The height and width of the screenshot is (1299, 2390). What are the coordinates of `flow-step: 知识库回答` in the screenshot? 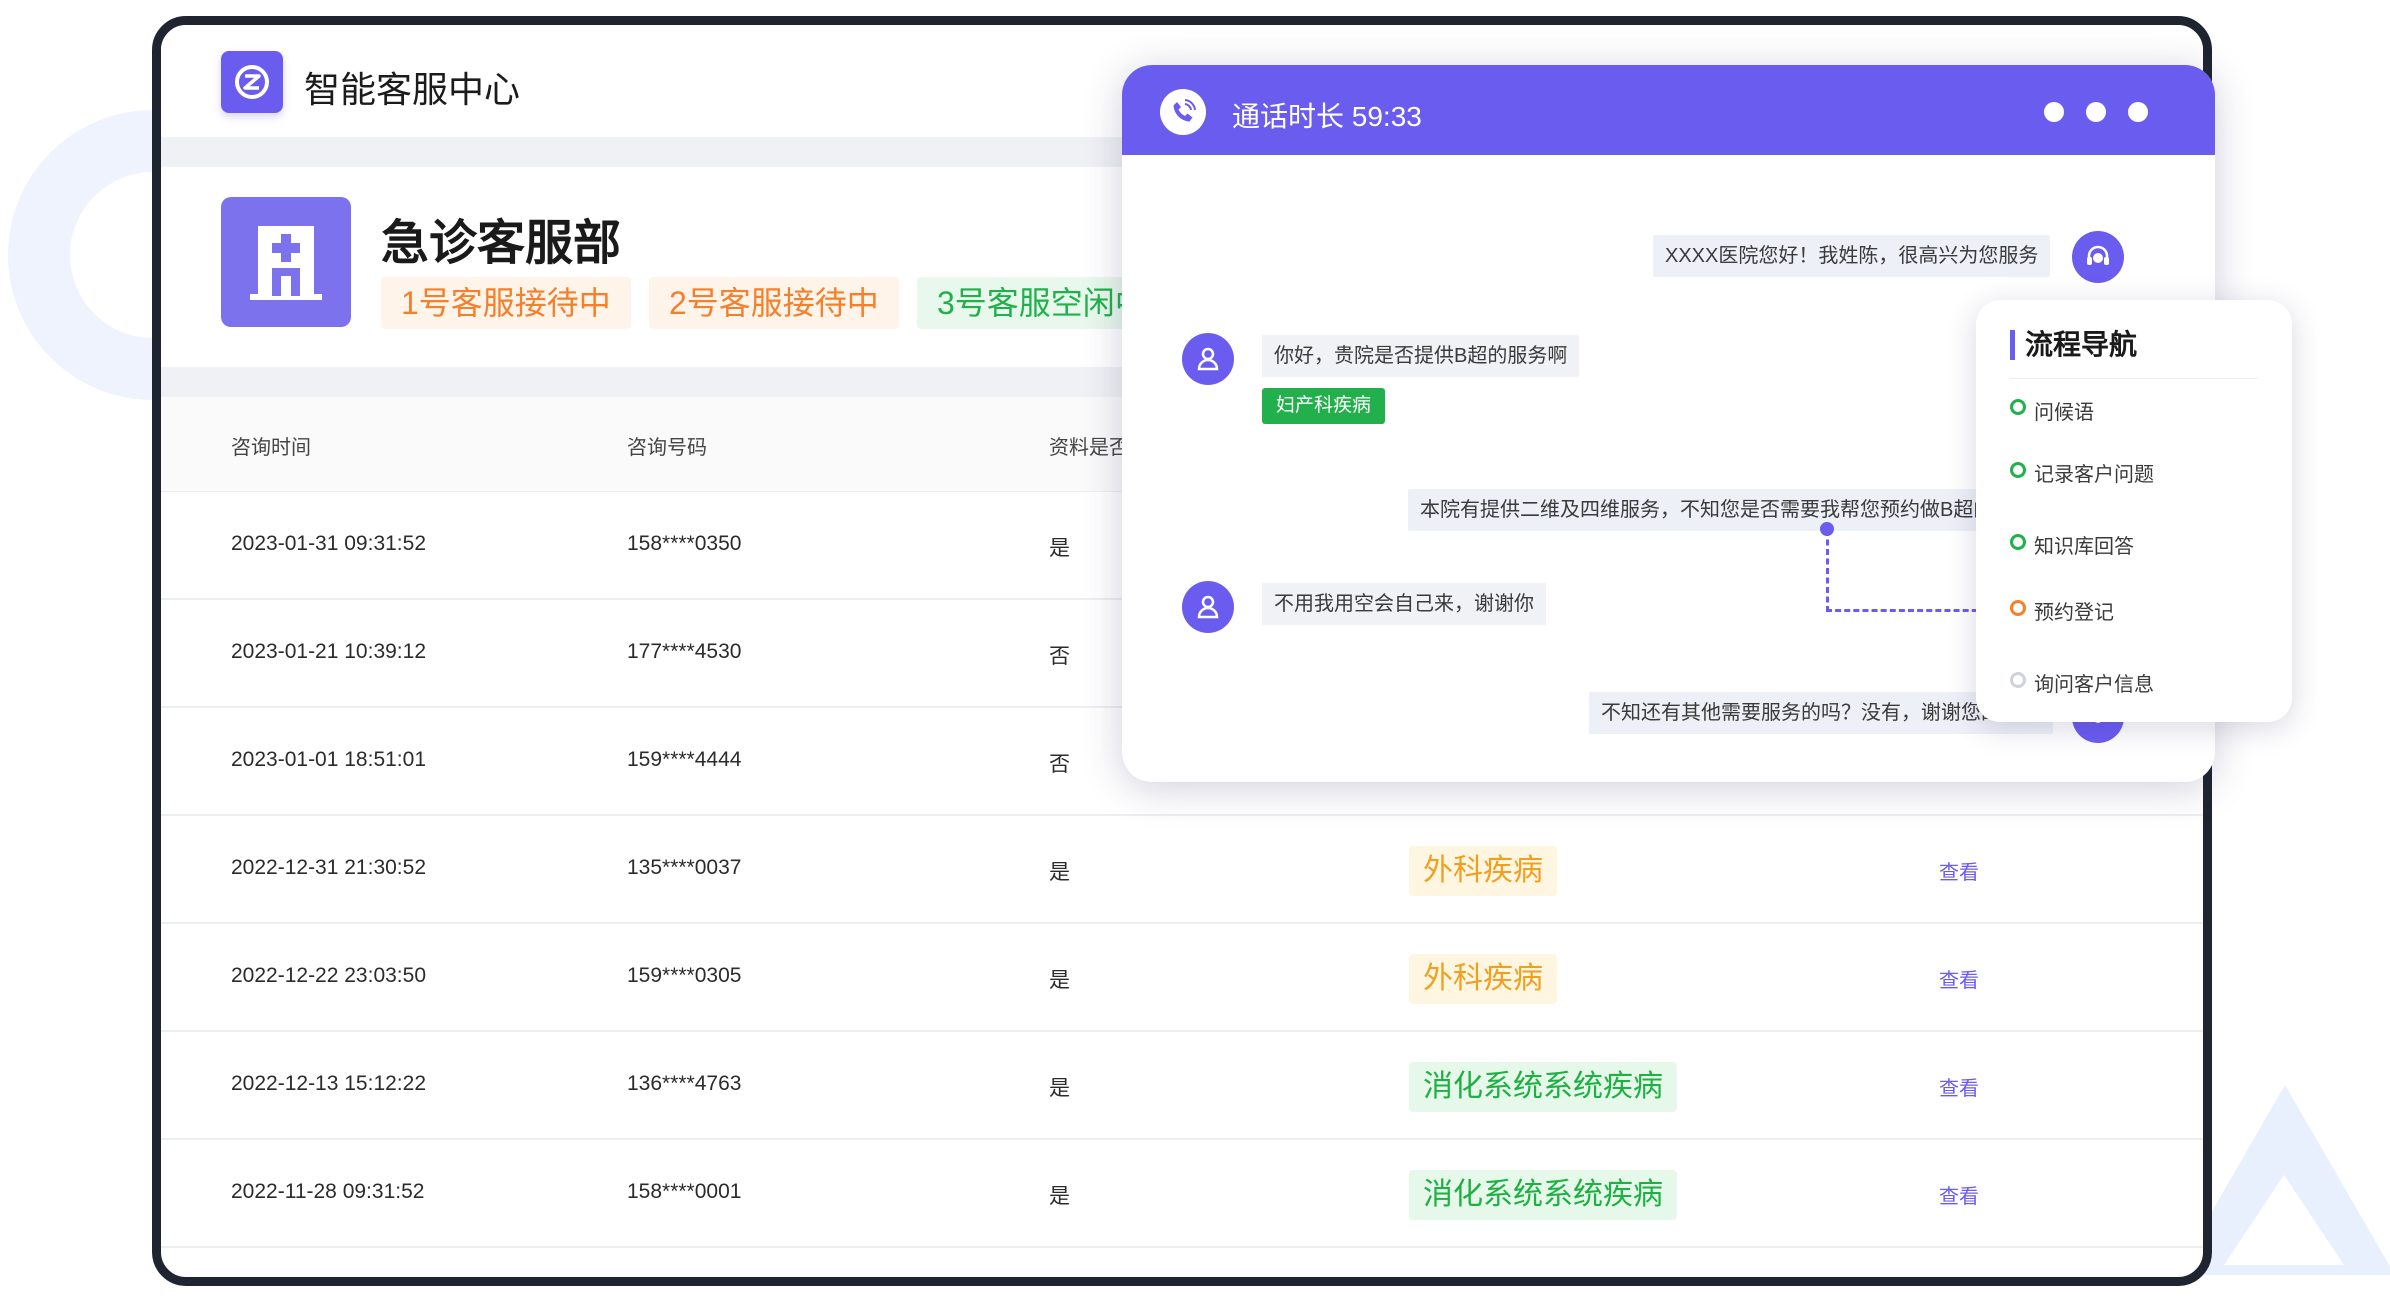 It's located at (2084, 544).